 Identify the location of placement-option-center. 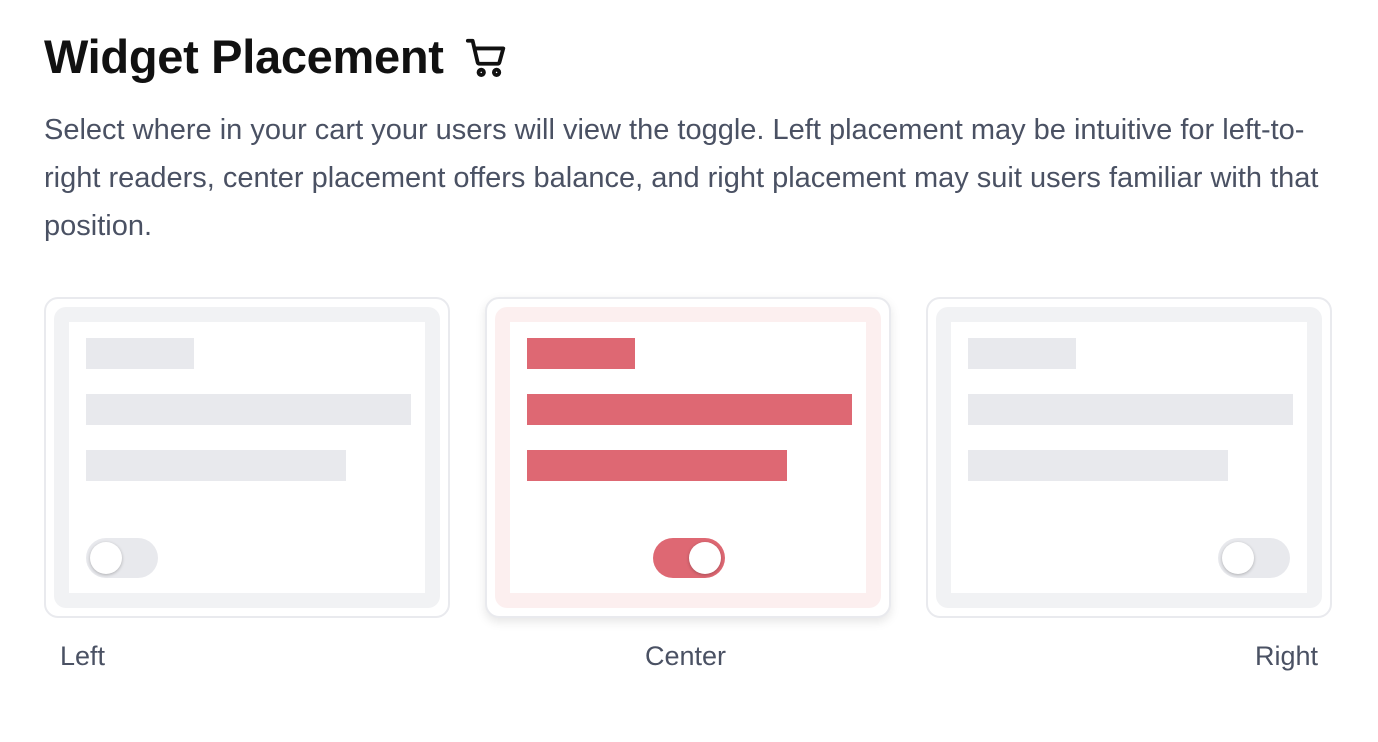
(688, 457).